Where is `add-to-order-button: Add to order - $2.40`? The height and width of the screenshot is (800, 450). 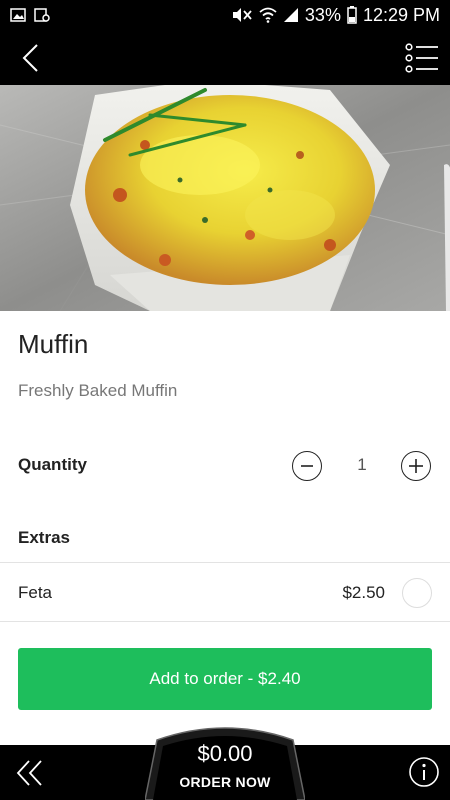 add-to-order-button: Add to order - $2.40 is located at coordinates (225, 679).